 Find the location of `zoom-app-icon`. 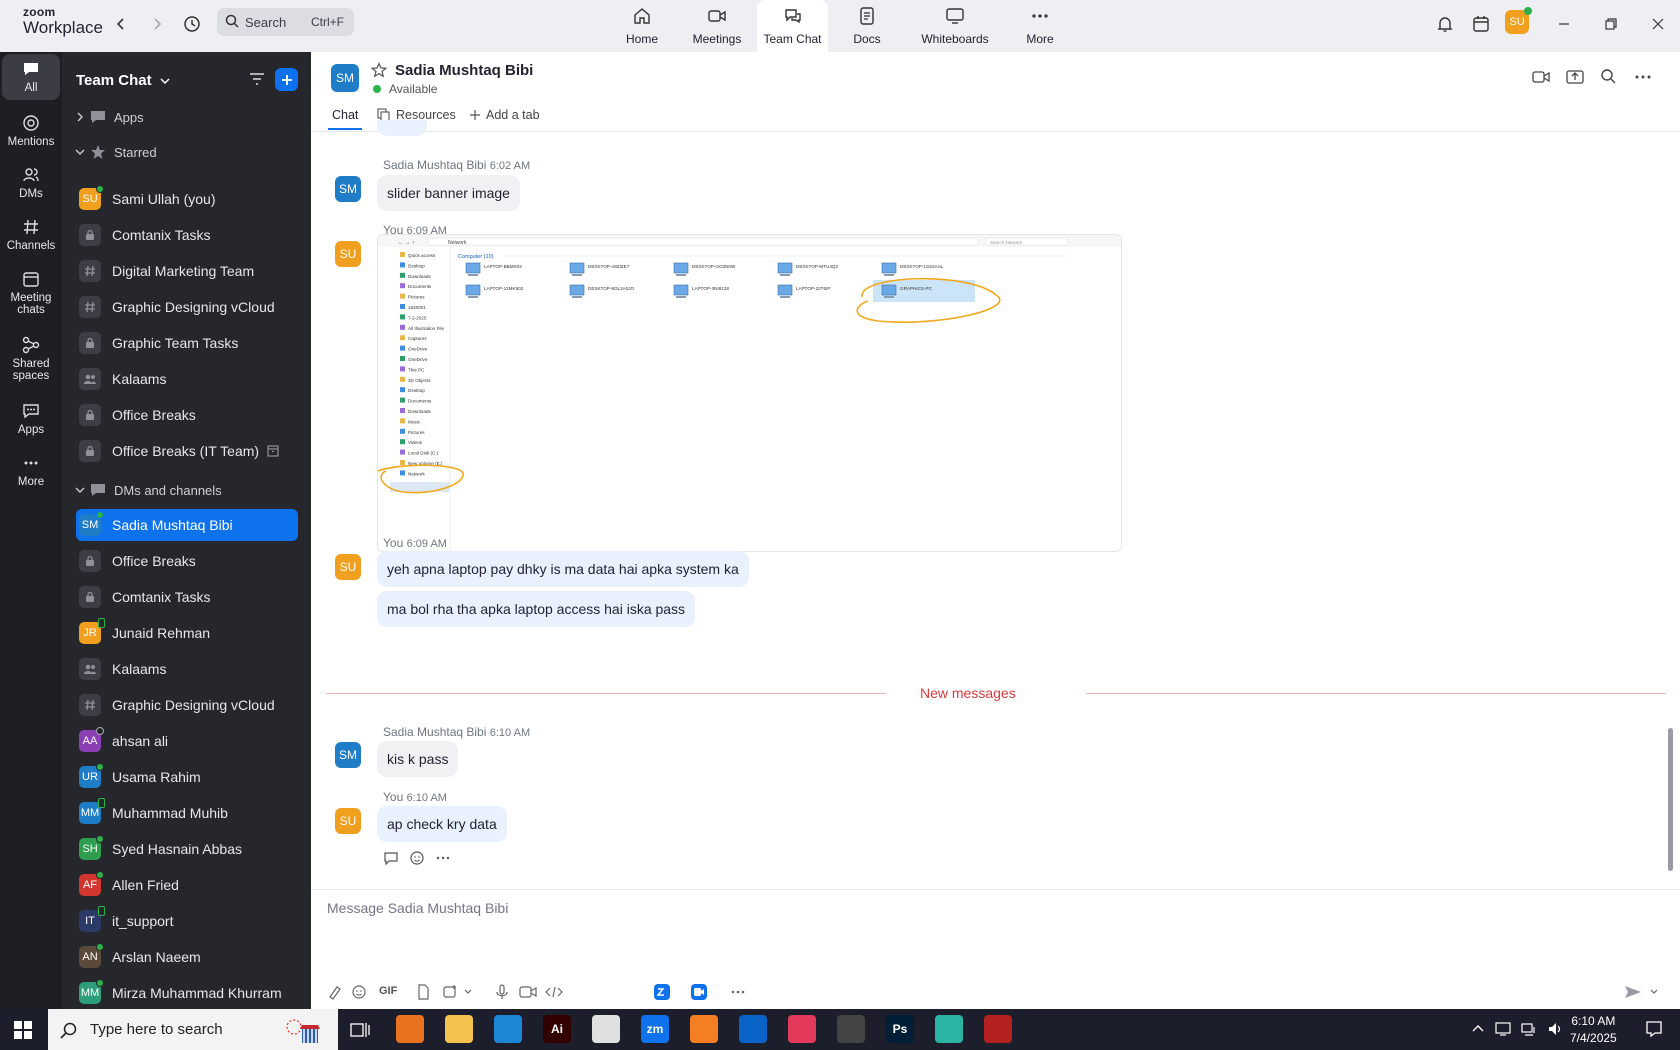

zoom-app-icon is located at coordinates (662, 994).